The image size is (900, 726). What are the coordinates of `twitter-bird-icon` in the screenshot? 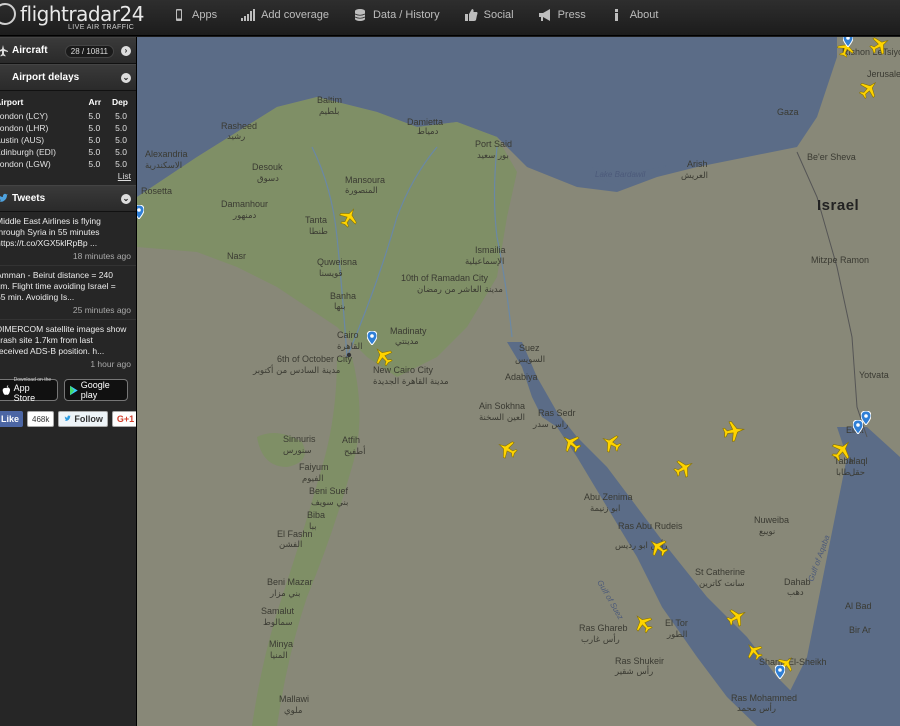 It's located at (4, 197).